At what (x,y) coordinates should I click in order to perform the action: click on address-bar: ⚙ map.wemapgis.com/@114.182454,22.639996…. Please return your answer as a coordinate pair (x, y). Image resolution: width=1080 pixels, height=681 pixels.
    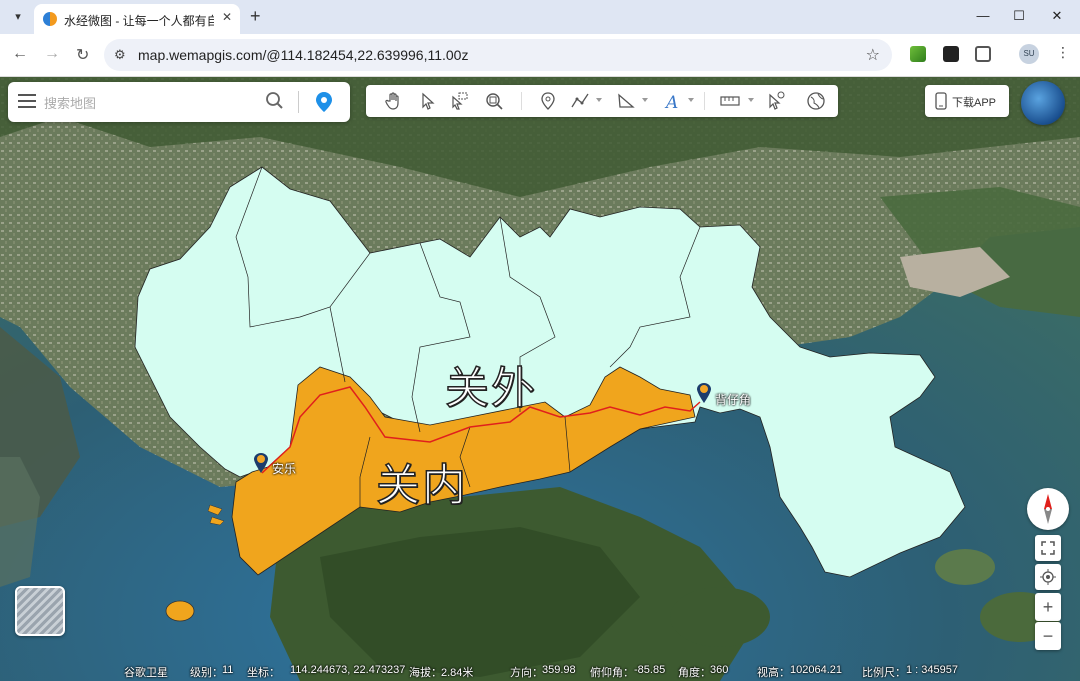
    Looking at the image, I should click on (498, 55).